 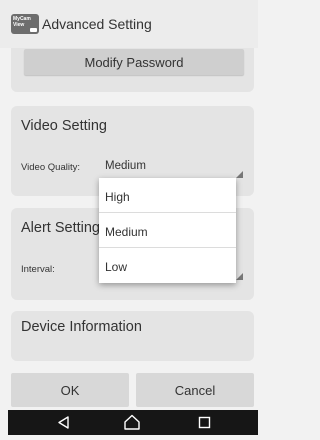 What do you see at coordinates (167, 265) in the screenshot?
I see `dropdown-option-low: Low` at bounding box center [167, 265].